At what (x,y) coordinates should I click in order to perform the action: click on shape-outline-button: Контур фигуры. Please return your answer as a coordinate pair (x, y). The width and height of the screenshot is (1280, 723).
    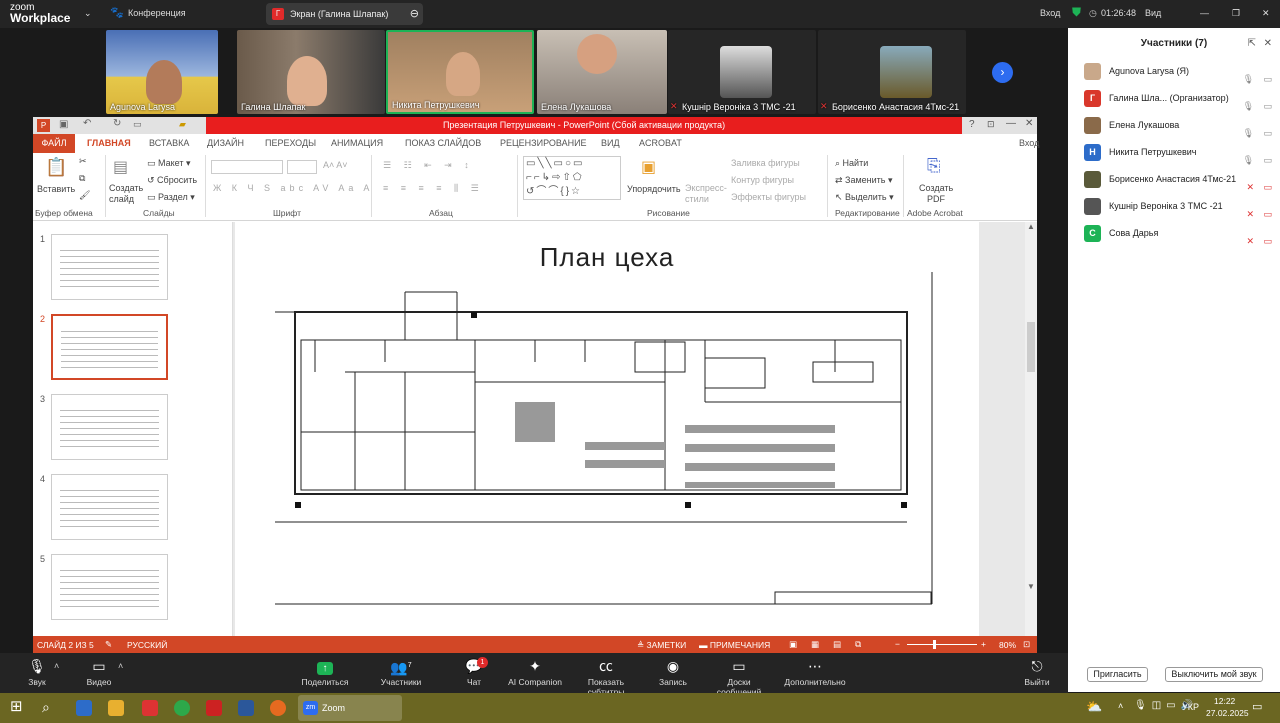
    Looking at the image, I should click on (762, 180).